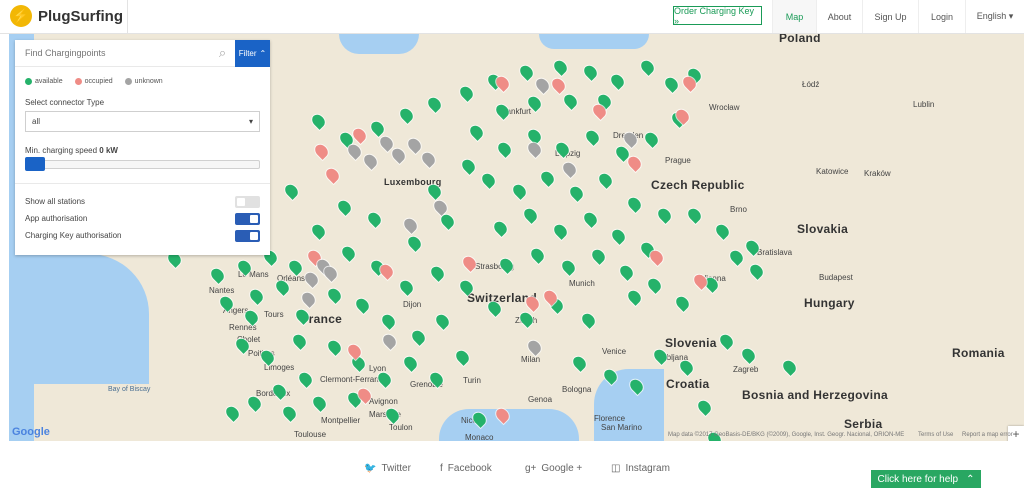 This screenshot has height=488, width=1024. Describe the element at coordinates (247, 202) in the screenshot. I see `show-all-stations-toggle` at that location.